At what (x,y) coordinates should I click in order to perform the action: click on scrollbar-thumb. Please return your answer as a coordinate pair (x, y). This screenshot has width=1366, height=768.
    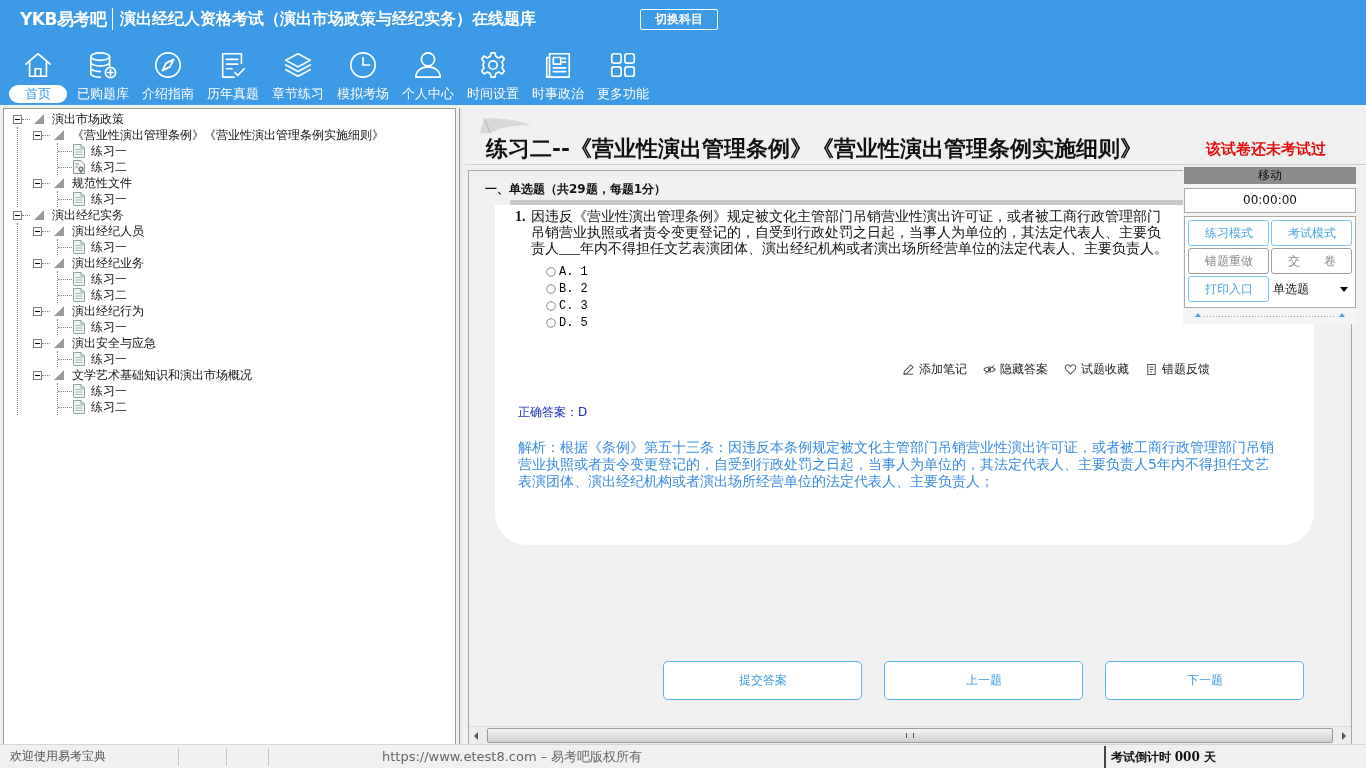
    Looking at the image, I should click on (910, 735).